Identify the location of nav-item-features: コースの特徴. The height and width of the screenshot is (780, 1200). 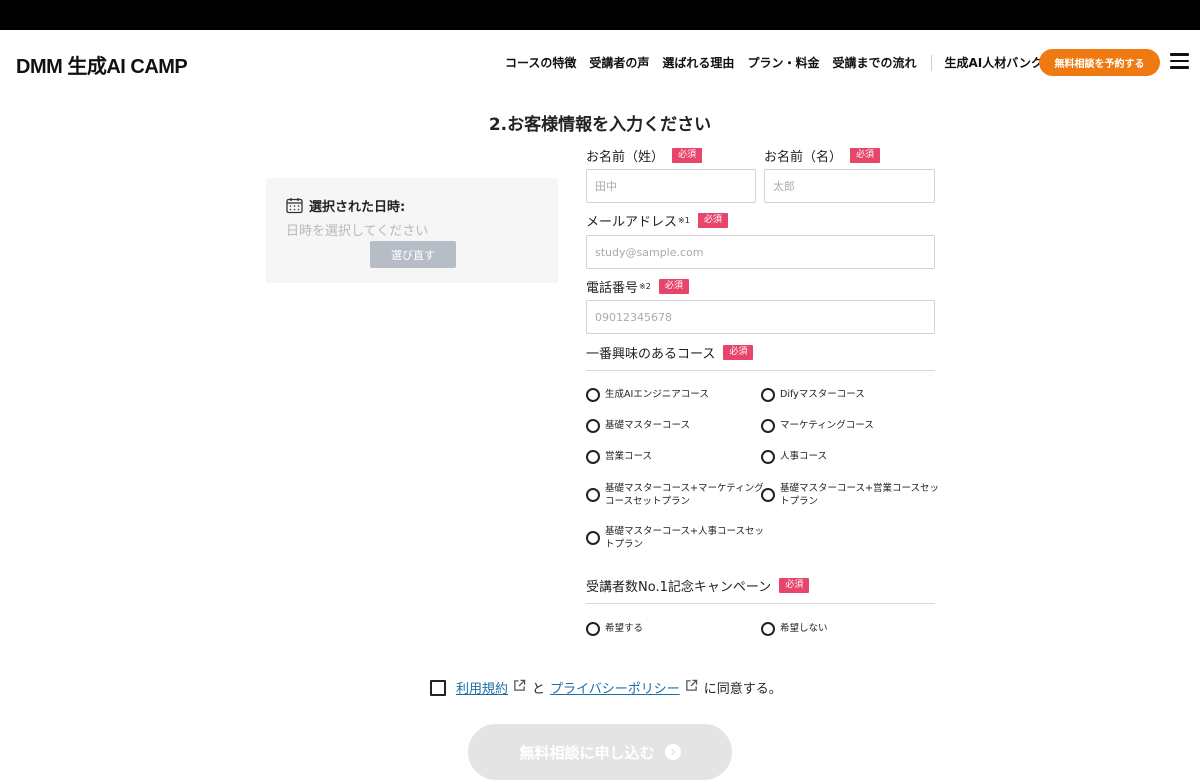
(540, 62).